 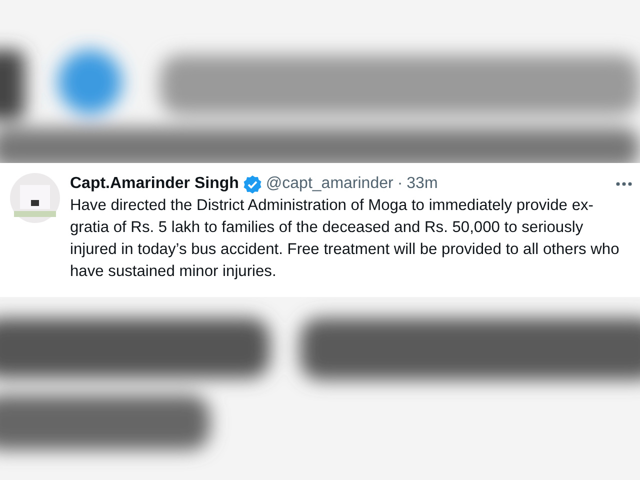 What do you see at coordinates (330, 184) in the screenshot?
I see `handle: @capt_amarinder` at bounding box center [330, 184].